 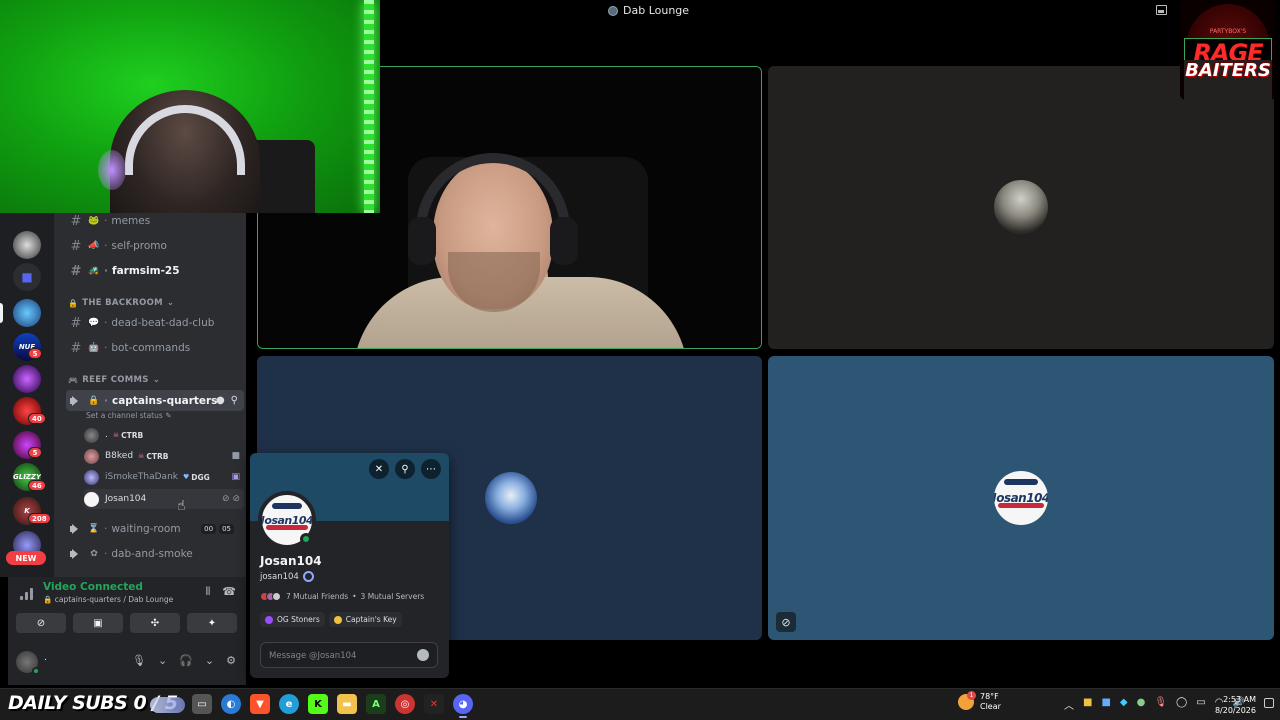 I want to click on hash-icon: #, so click(x=76, y=271).